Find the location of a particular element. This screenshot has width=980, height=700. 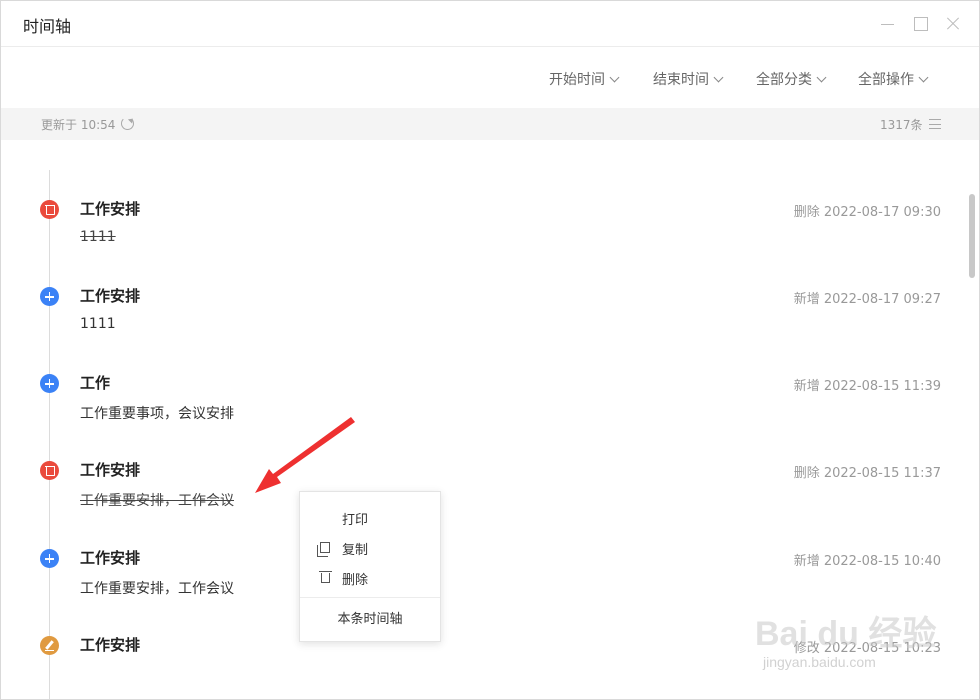

timeline-entry: 工作安排 1111 删除 2022-08-17 09:30 is located at coordinates (481, 238).